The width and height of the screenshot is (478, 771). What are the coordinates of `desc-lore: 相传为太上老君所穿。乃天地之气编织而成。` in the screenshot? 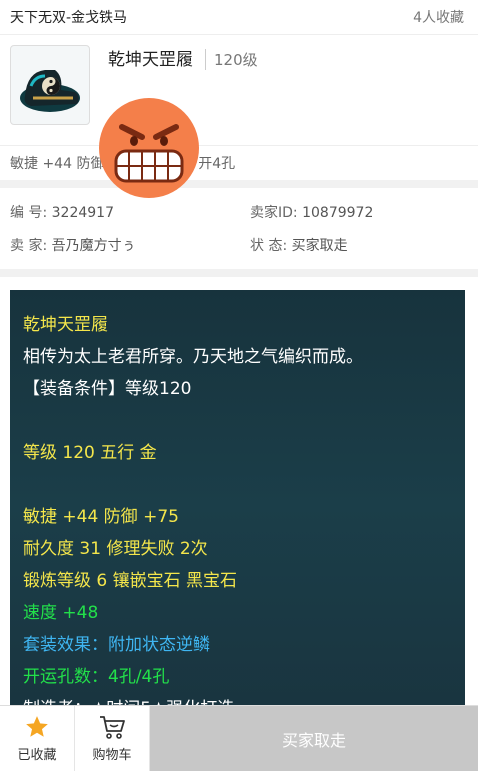 It's located at (193, 357).